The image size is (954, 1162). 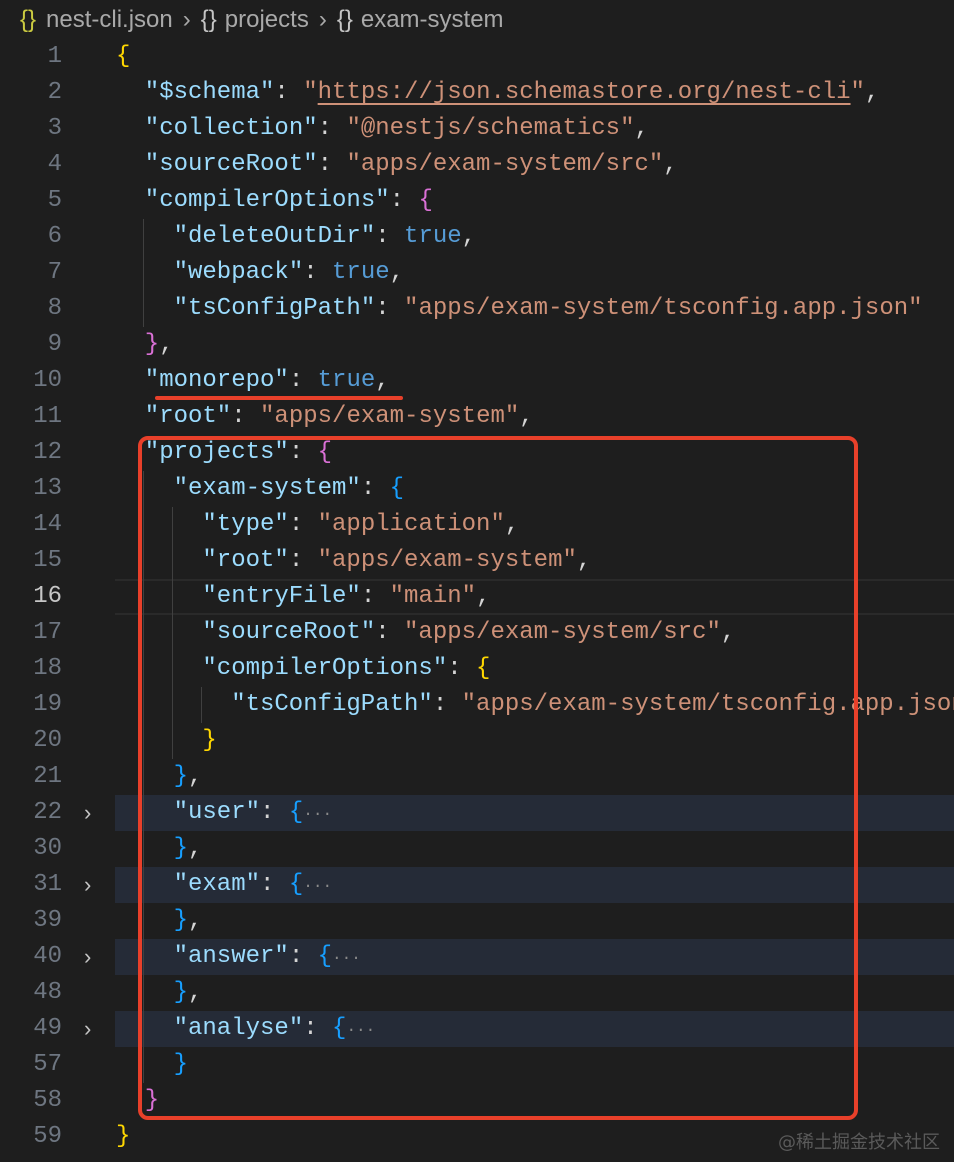 I want to click on code-line: 1{, so click(x=477, y=57).